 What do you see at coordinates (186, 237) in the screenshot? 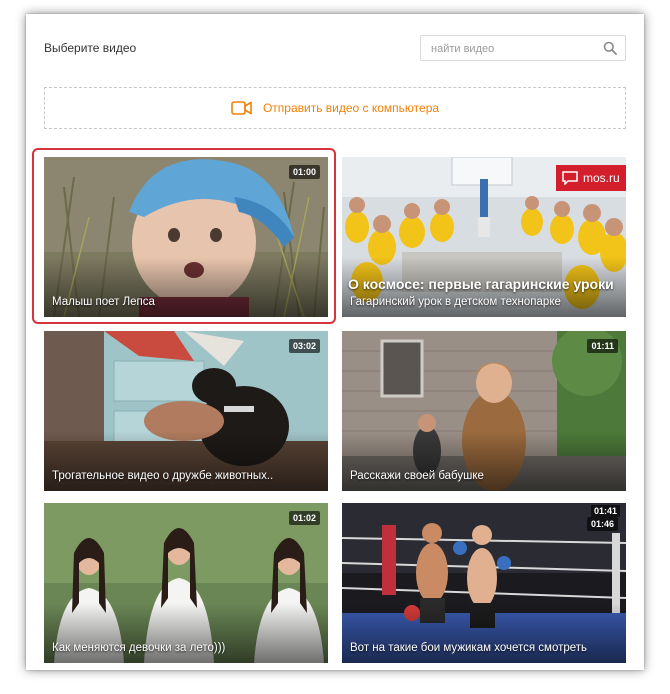
I see `video-card: 01:00 Малыш поет Лепса` at bounding box center [186, 237].